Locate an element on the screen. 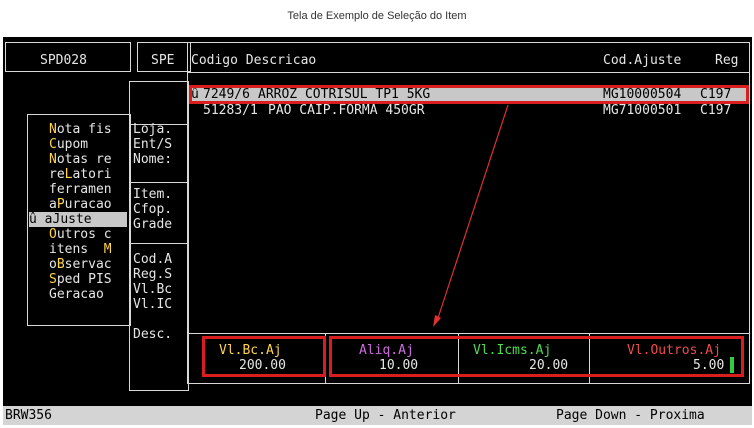 This screenshot has height=428, width=754. status-program: BRW356 is located at coordinates (28, 415).